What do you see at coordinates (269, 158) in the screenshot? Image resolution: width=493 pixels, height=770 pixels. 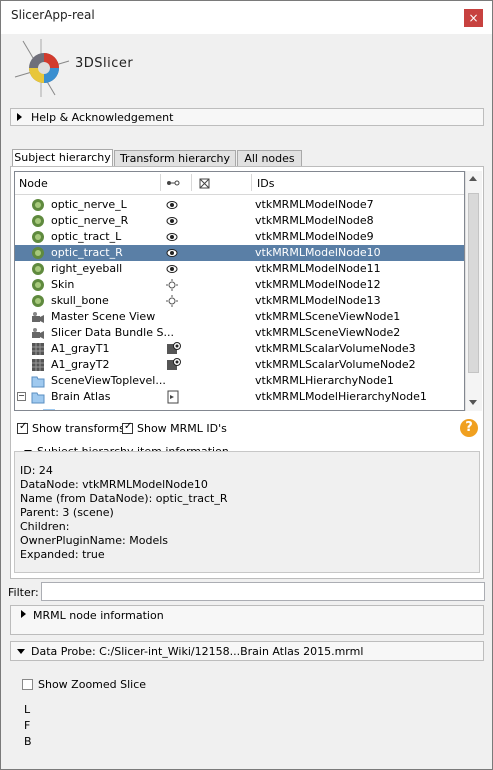 I see `tab-all-nodes: All nodes` at bounding box center [269, 158].